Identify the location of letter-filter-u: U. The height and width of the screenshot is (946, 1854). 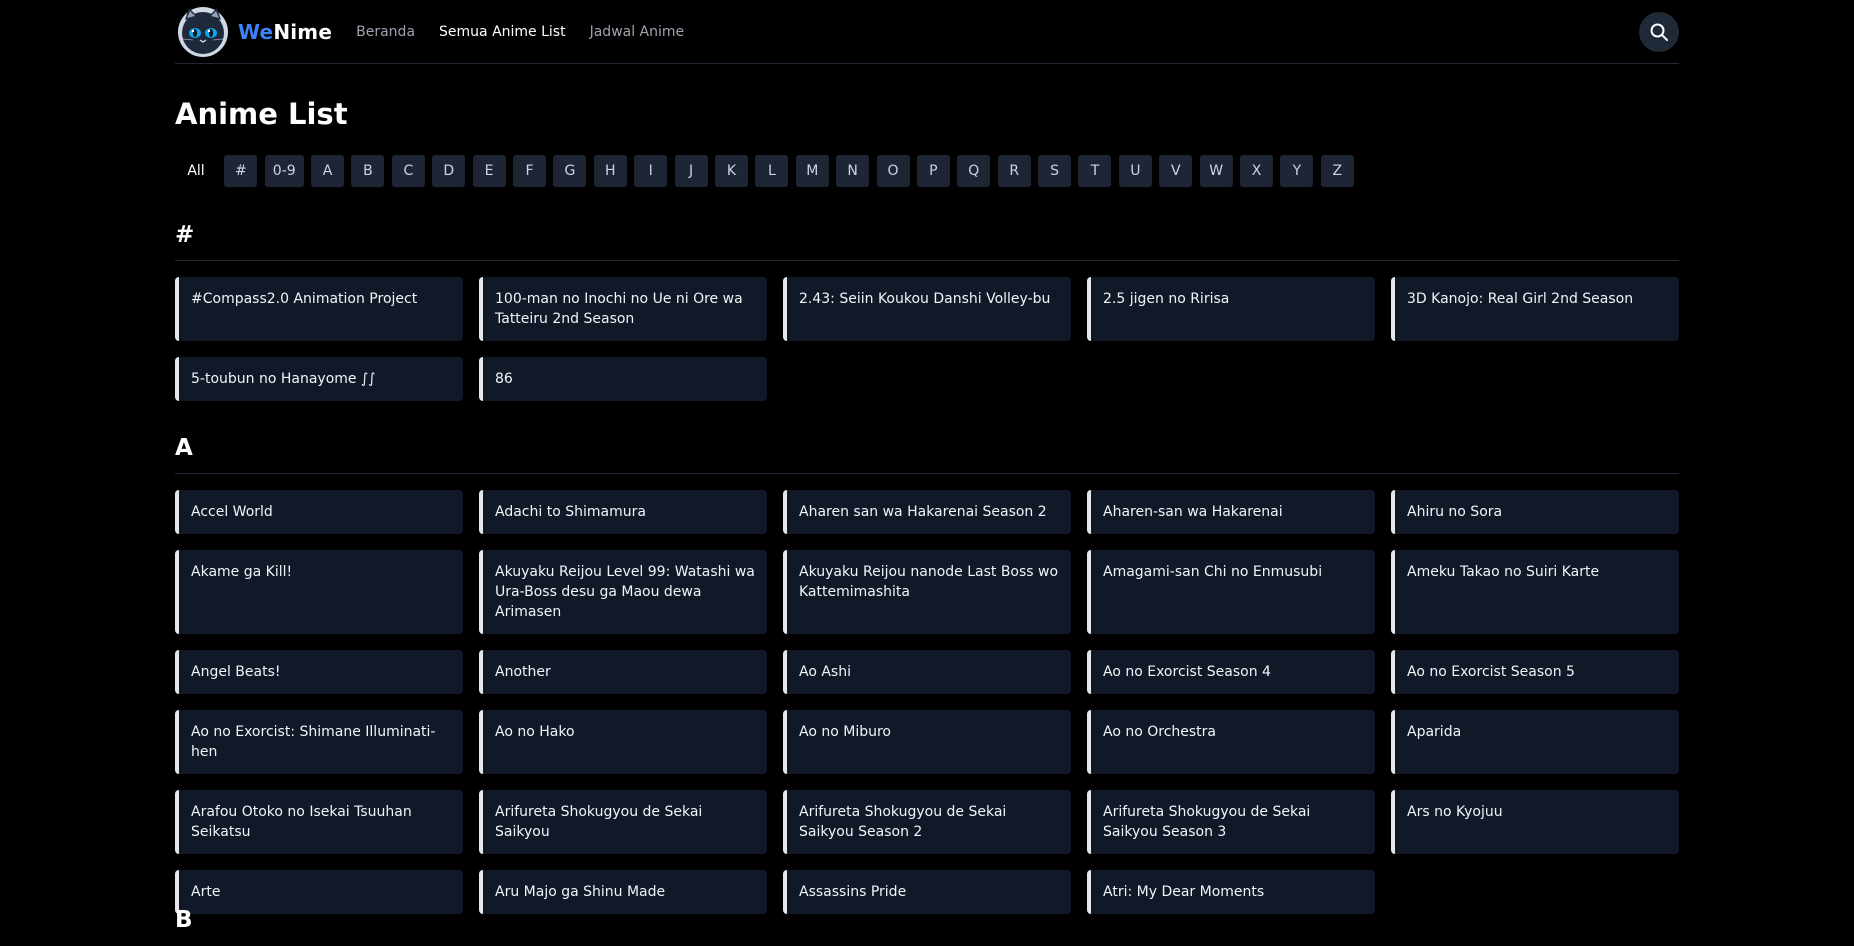
(1135, 171).